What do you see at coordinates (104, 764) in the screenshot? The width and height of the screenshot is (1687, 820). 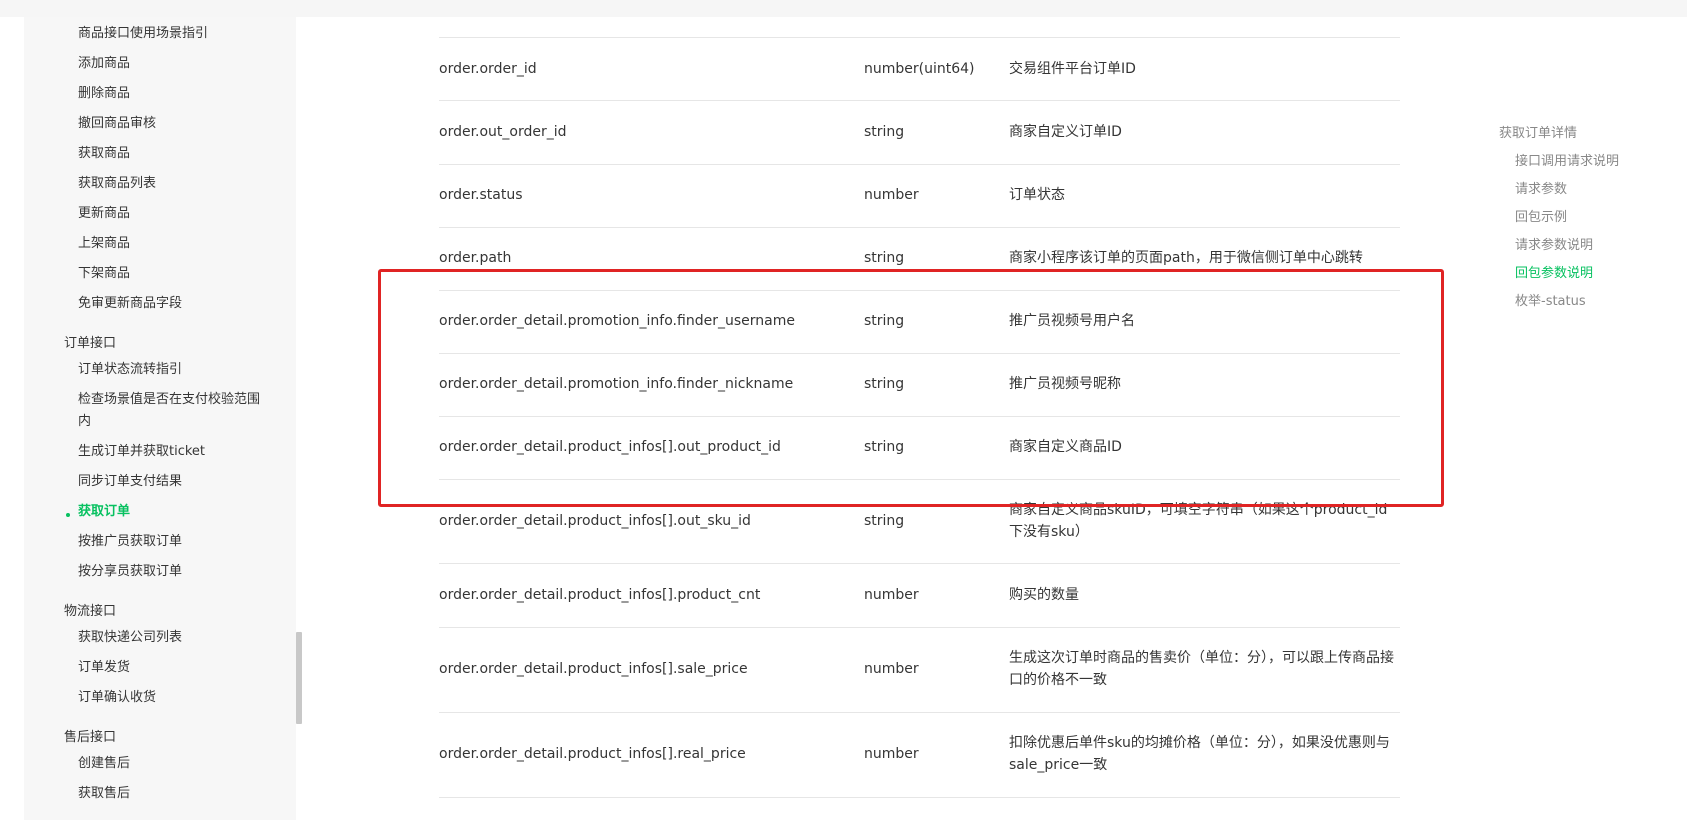 I see `sidebar-item-create-aftersale: 创建售后` at bounding box center [104, 764].